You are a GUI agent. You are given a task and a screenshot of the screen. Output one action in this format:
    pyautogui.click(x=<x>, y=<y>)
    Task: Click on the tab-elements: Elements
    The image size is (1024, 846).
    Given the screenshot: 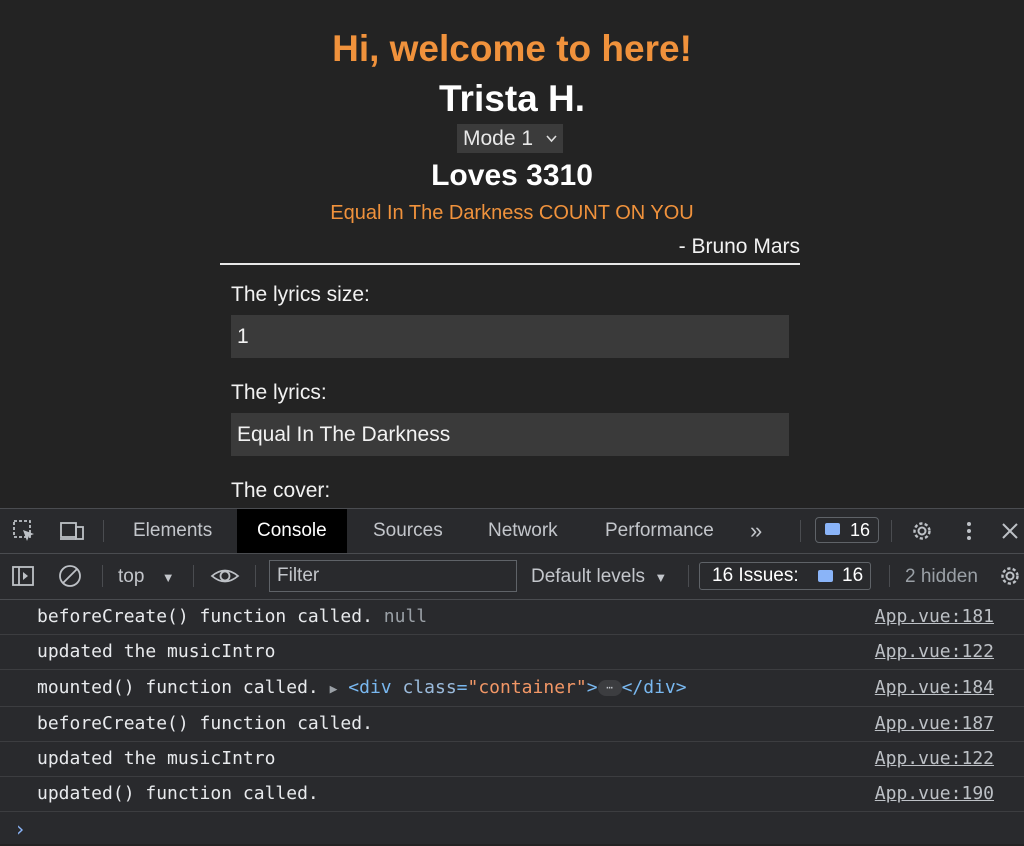 What is the action you would take?
    pyautogui.click(x=172, y=531)
    